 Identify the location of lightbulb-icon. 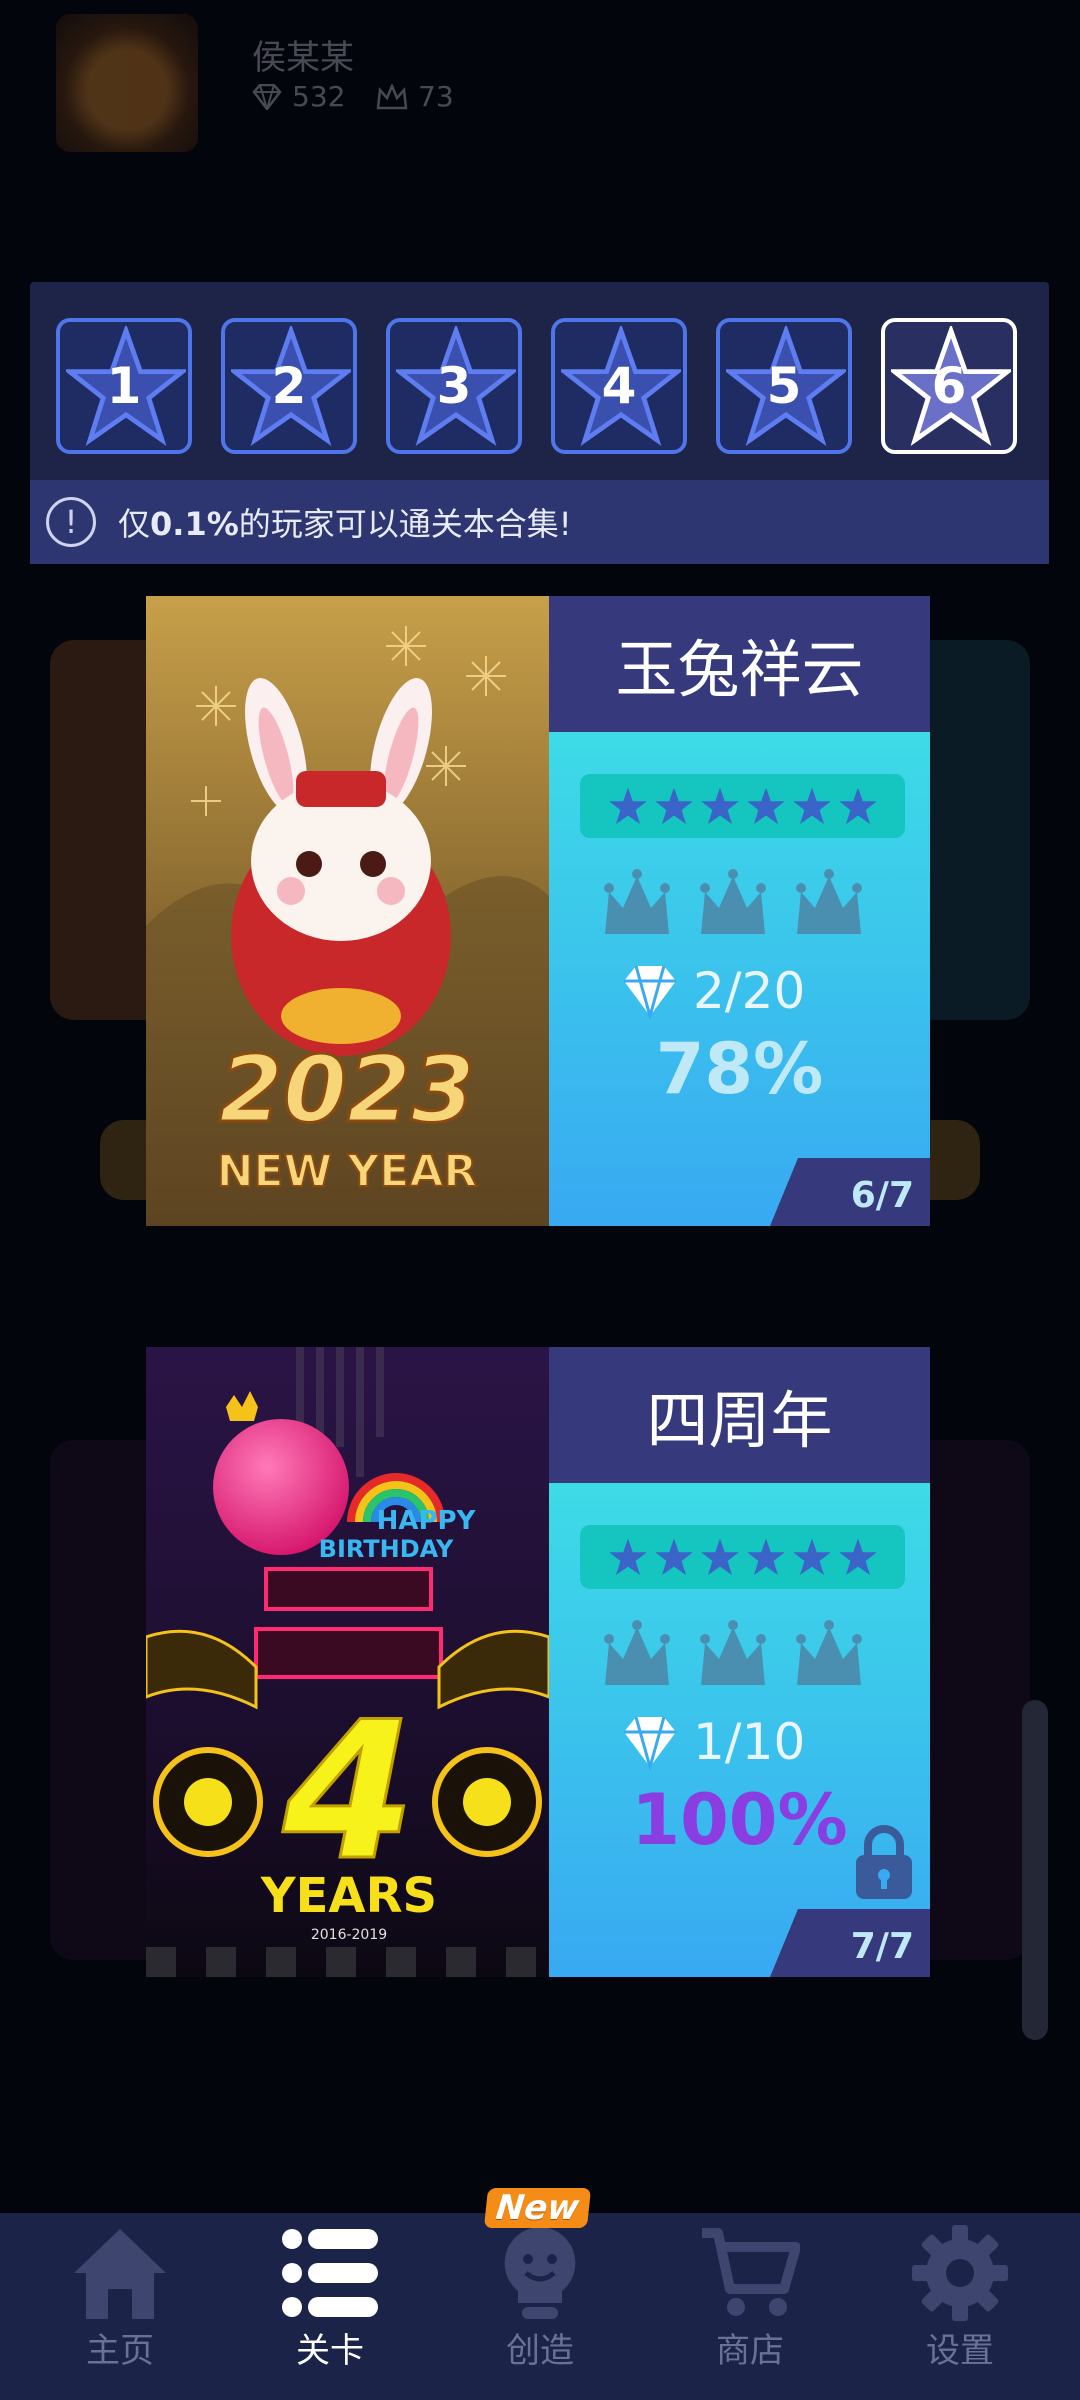
(540, 2273).